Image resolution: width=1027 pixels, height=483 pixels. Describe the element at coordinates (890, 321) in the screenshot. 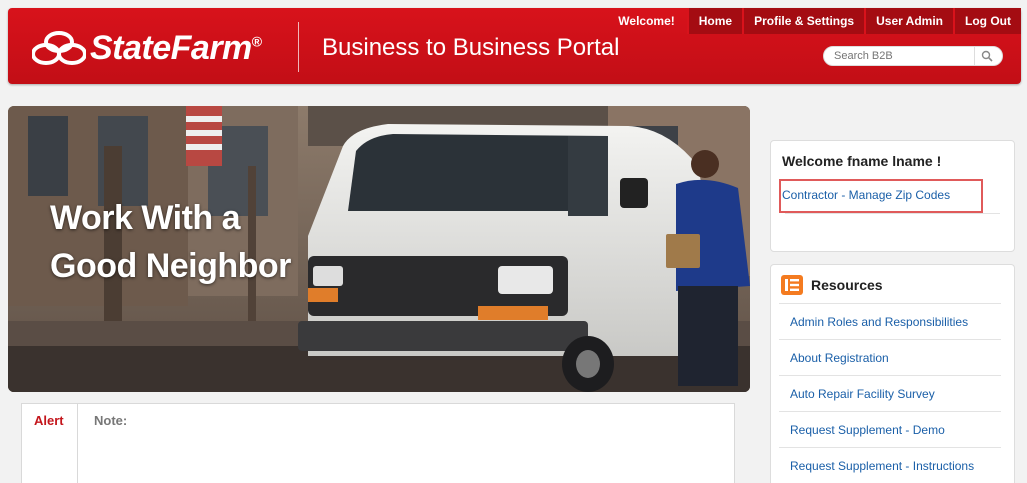

I see `resource-link-admin-roles: Admin Roles and Responsibilities` at that location.